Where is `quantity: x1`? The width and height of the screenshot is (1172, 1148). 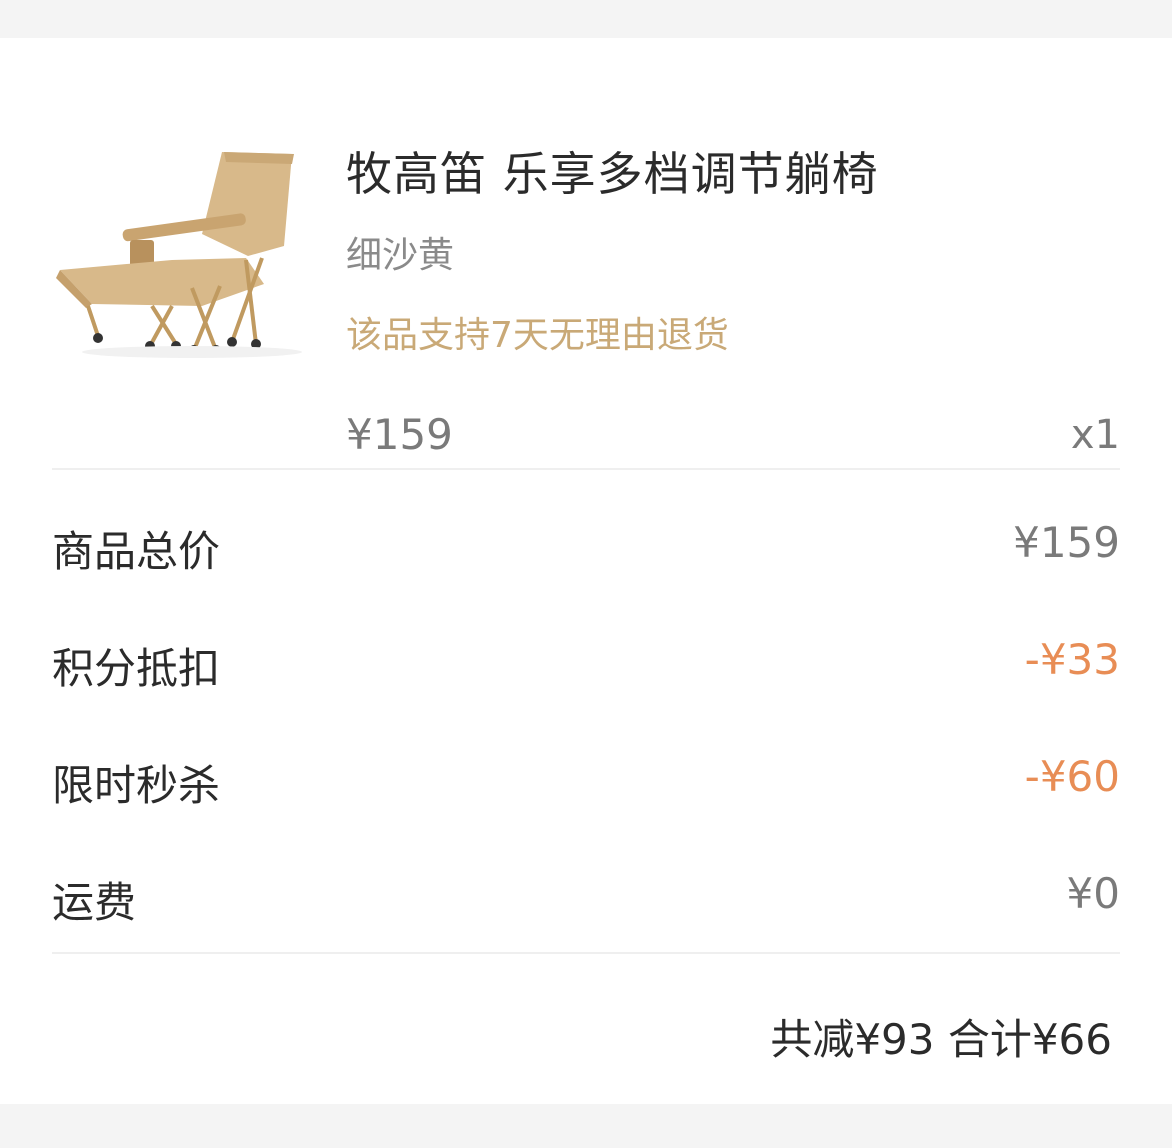 quantity: x1 is located at coordinates (1095, 435).